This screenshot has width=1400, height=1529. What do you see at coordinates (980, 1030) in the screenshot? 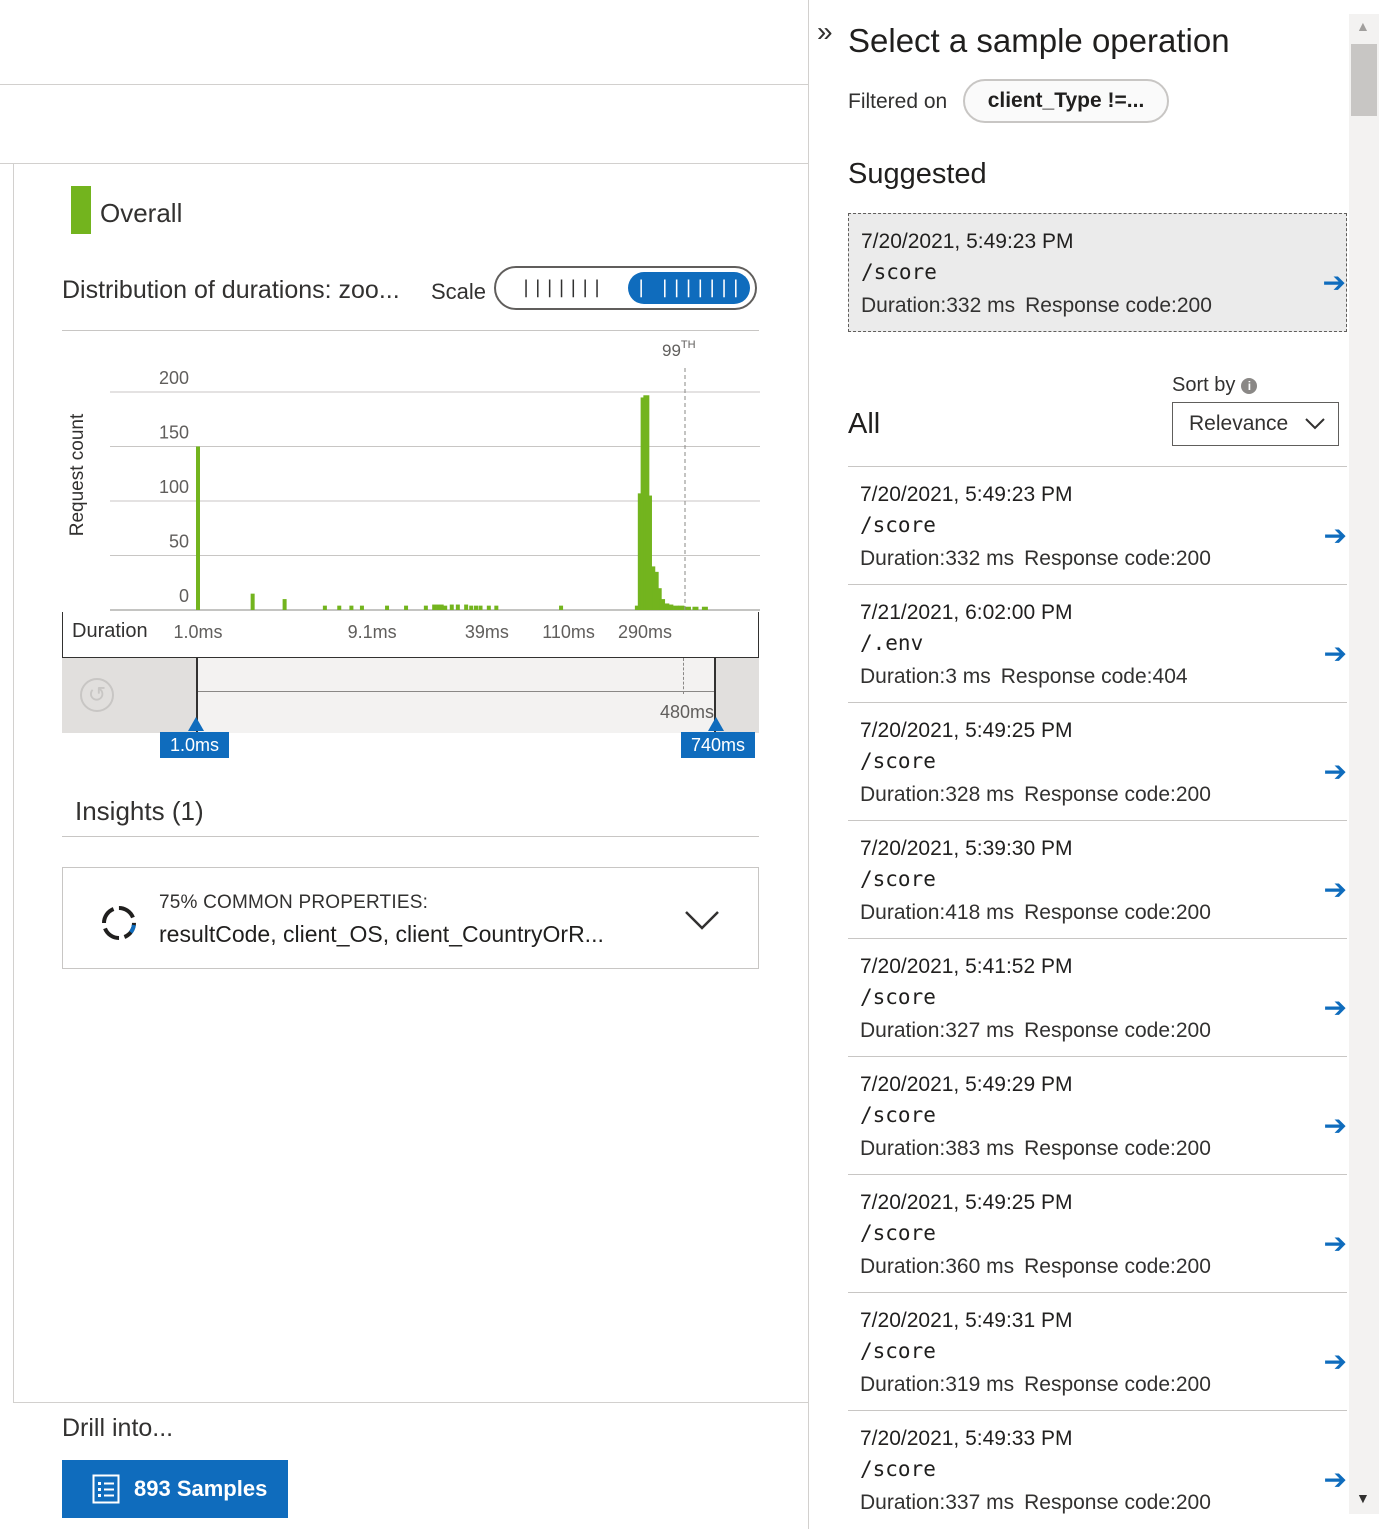
I see `duration-value: 327 ms` at bounding box center [980, 1030].